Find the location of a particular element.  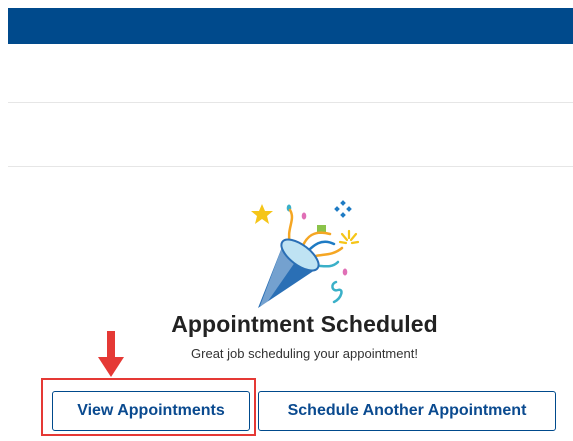

confirmation-subtitle: Great job scheduling your appointment! is located at coordinates (304, 353).